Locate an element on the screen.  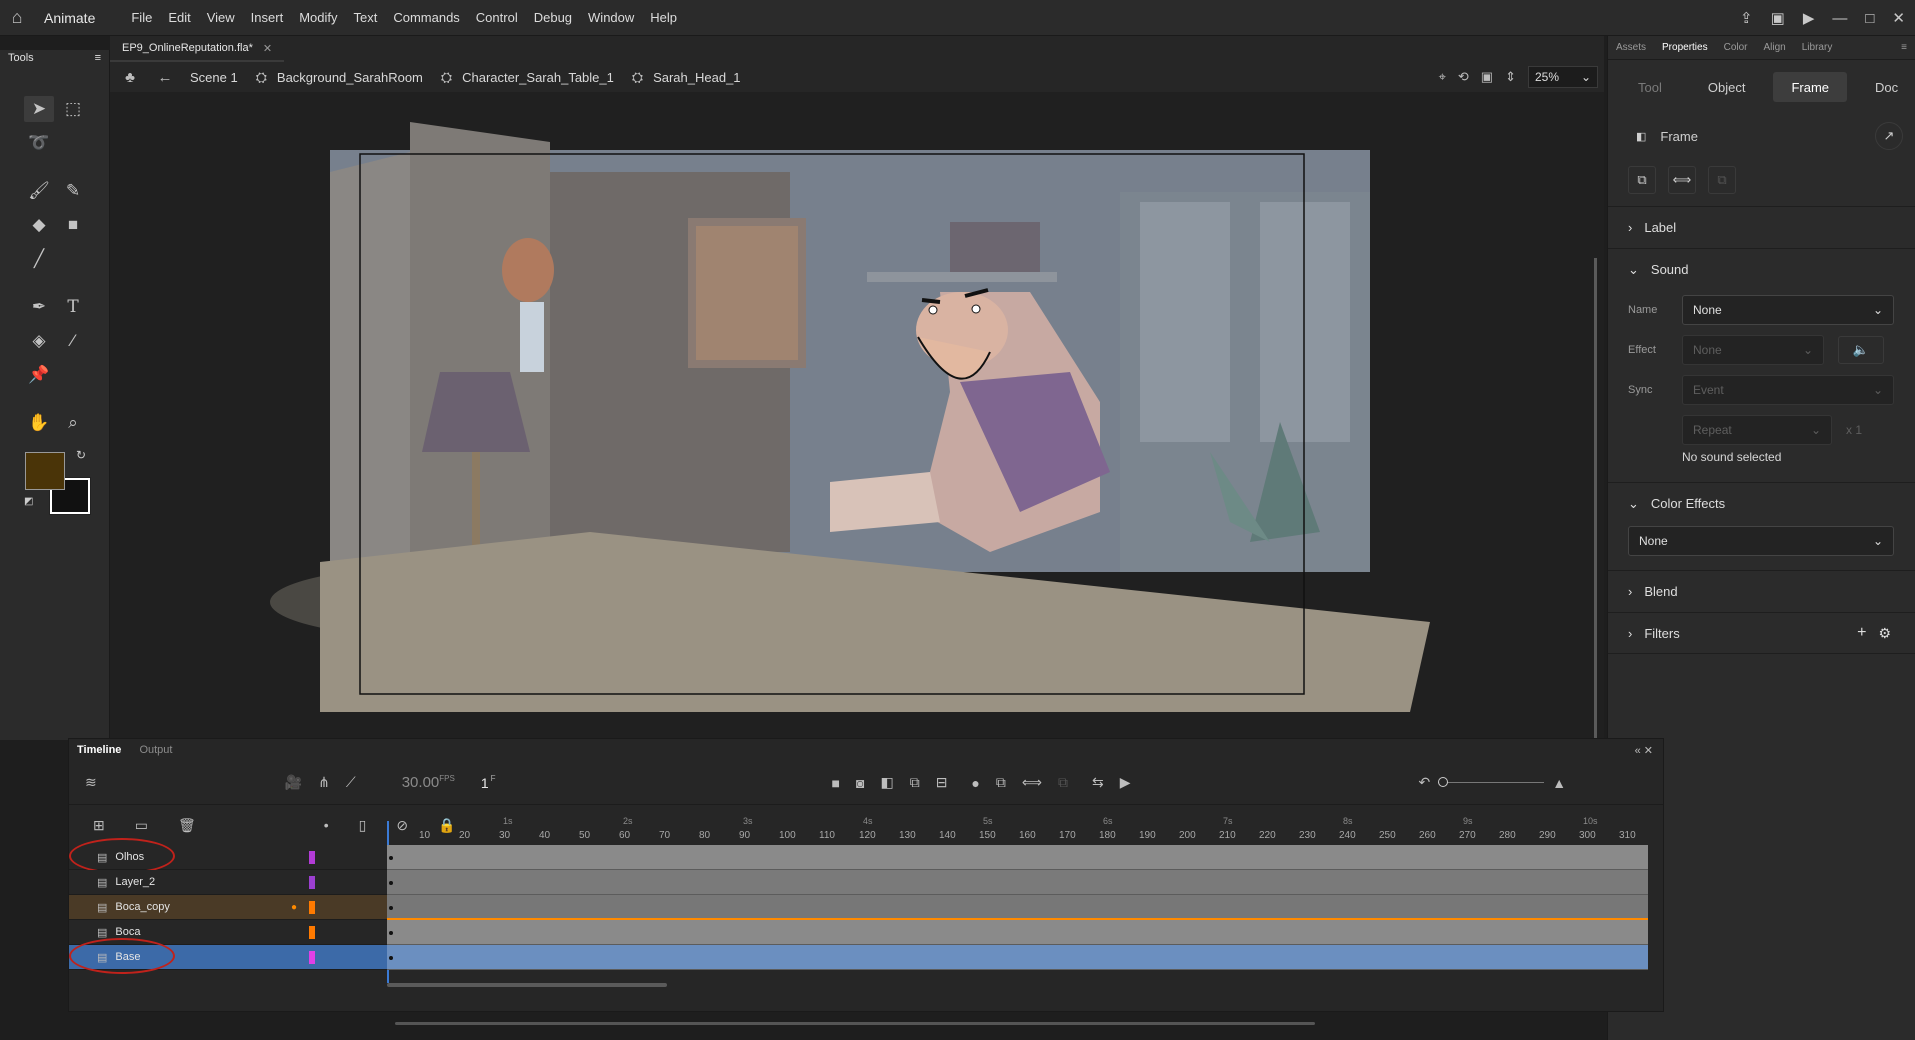
breadcrumb-scene: Scene 1 is located at coordinates (214, 77).